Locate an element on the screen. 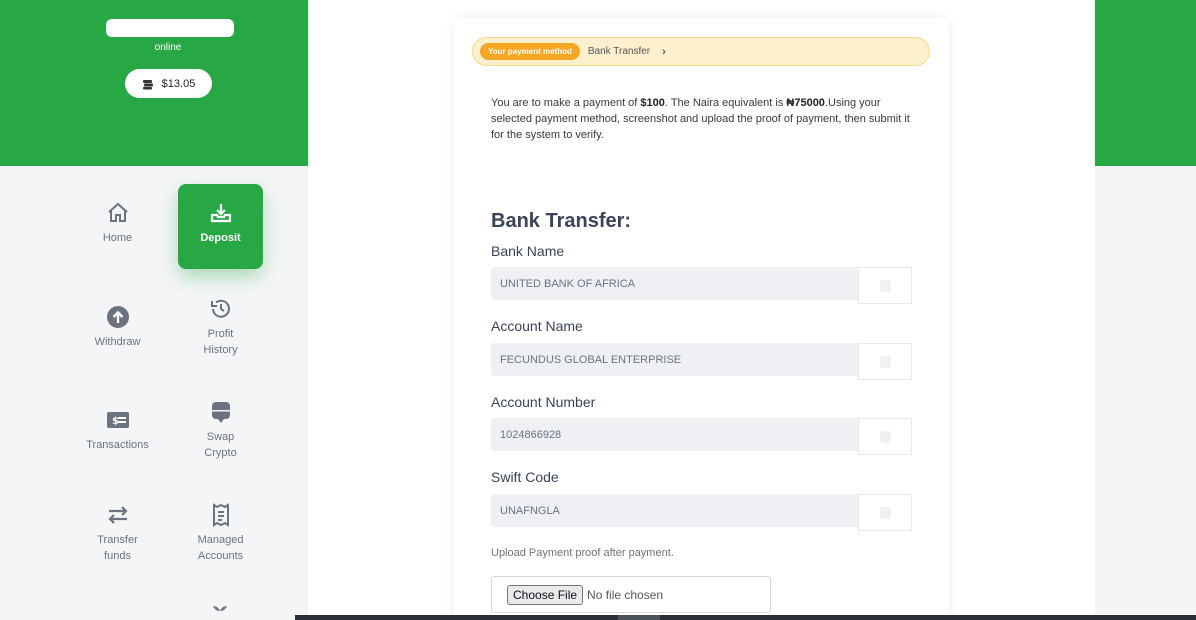 The width and height of the screenshot is (1196, 620). nav-withdraw-label: Withdraw is located at coordinates (117, 342).